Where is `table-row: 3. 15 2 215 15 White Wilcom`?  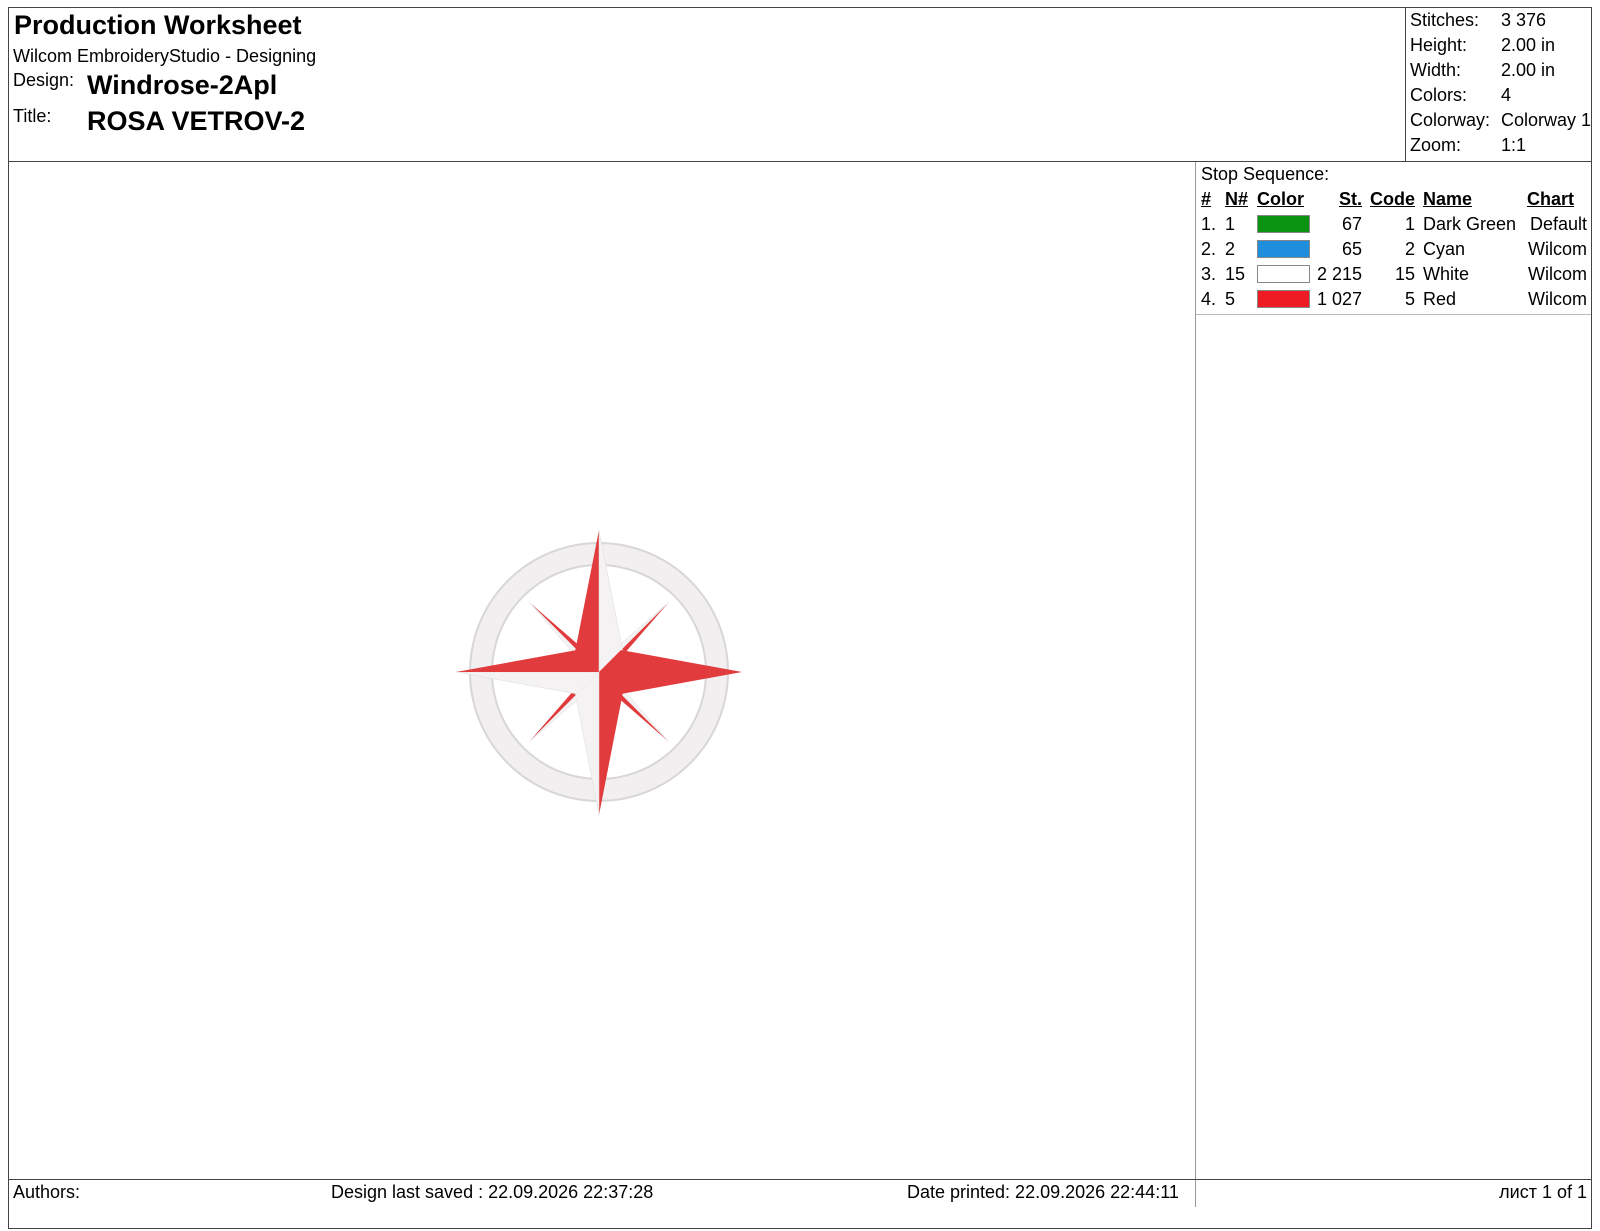
table-row: 3. 15 2 215 15 White Wilcom is located at coordinates (1394, 274).